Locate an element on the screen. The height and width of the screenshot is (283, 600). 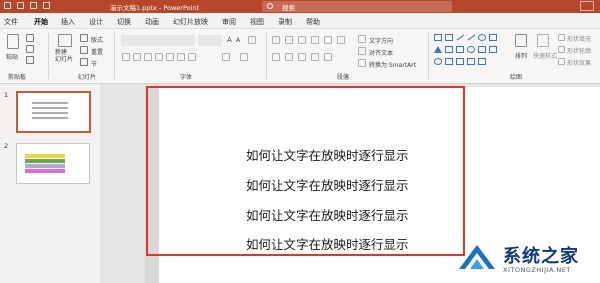
cut-icon is located at coordinates (30, 38).